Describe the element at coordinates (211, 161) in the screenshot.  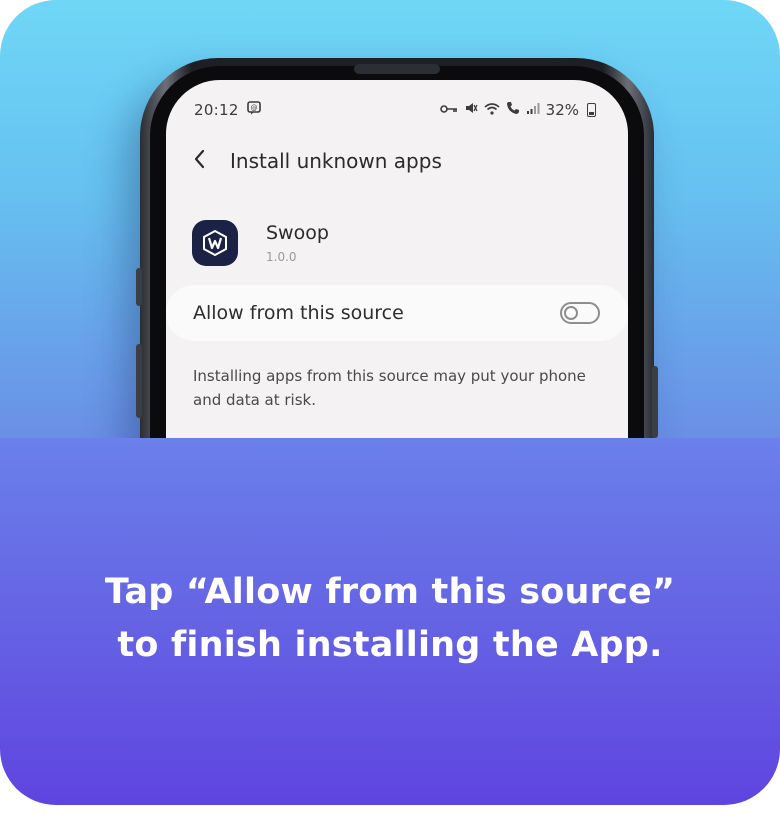
I see `back-icon` at that location.